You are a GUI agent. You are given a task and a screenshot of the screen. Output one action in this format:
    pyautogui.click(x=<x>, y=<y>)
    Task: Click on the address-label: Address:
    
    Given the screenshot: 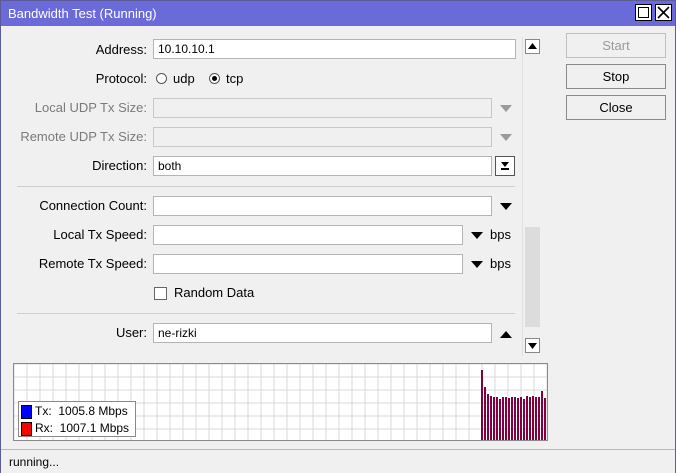 What is the action you would take?
    pyautogui.click(x=121, y=49)
    